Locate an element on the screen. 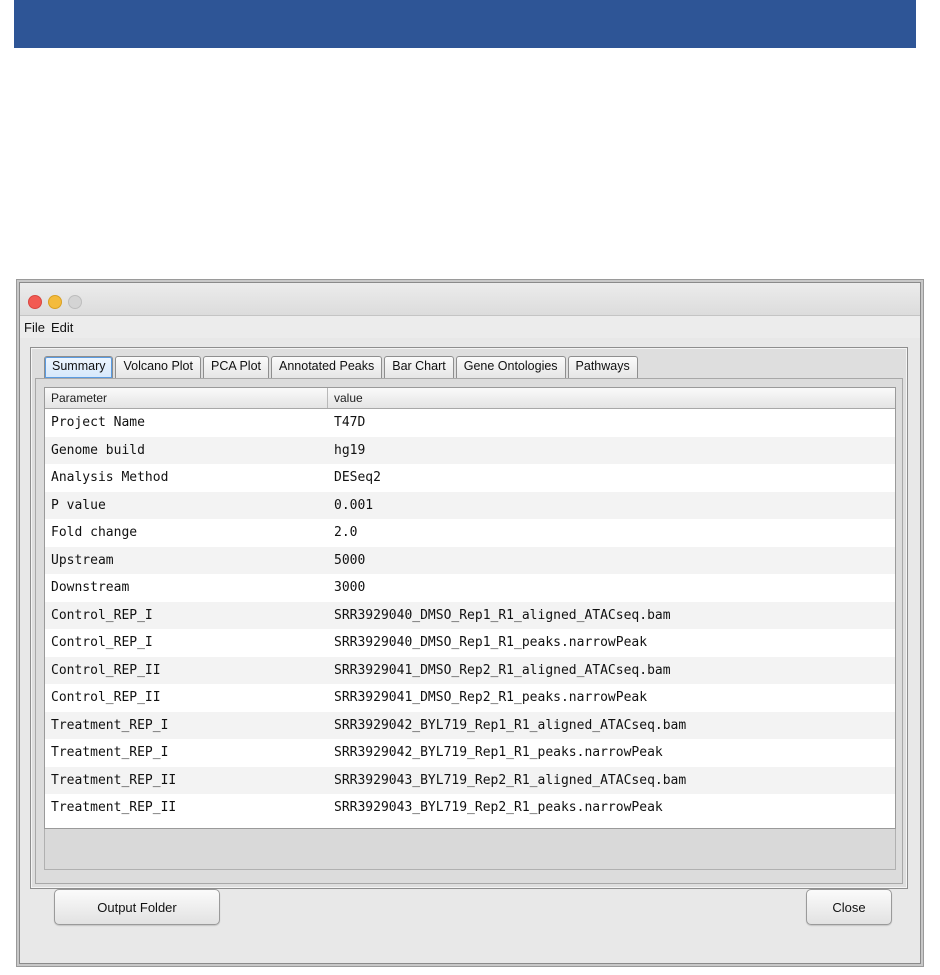  value-cell: SRR3929040_DMSO_Rep1_R1_peaks.narrowPeak is located at coordinates (491, 642).